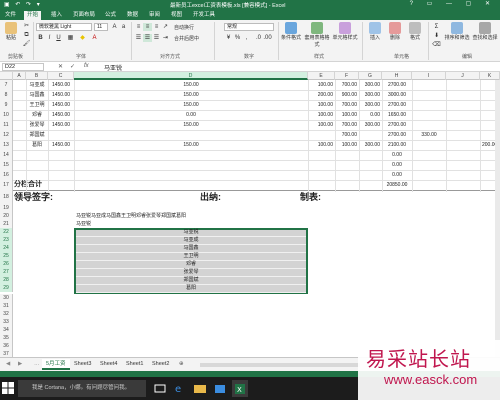 The width and height of the screenshot is (500, 400). What do you see at coordinates (94, 38) in the screenshot?
I see `font-color-icon: A` at bounding box center [94, 38].